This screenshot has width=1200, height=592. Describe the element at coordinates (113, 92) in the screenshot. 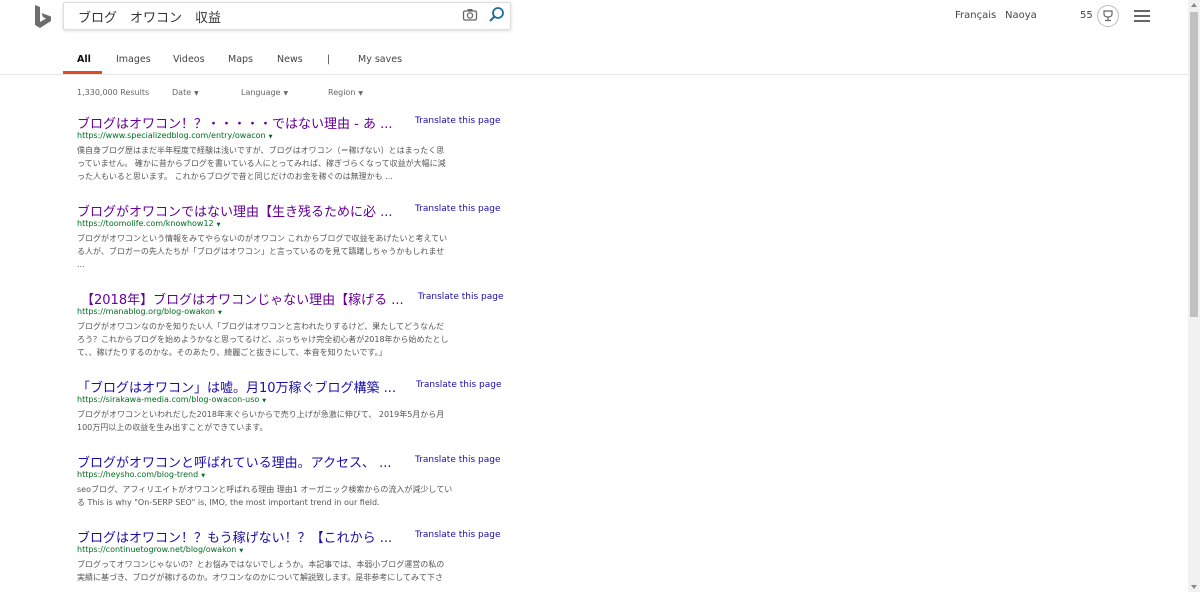

I see `results-count: 1,330,000 Results` at that location.